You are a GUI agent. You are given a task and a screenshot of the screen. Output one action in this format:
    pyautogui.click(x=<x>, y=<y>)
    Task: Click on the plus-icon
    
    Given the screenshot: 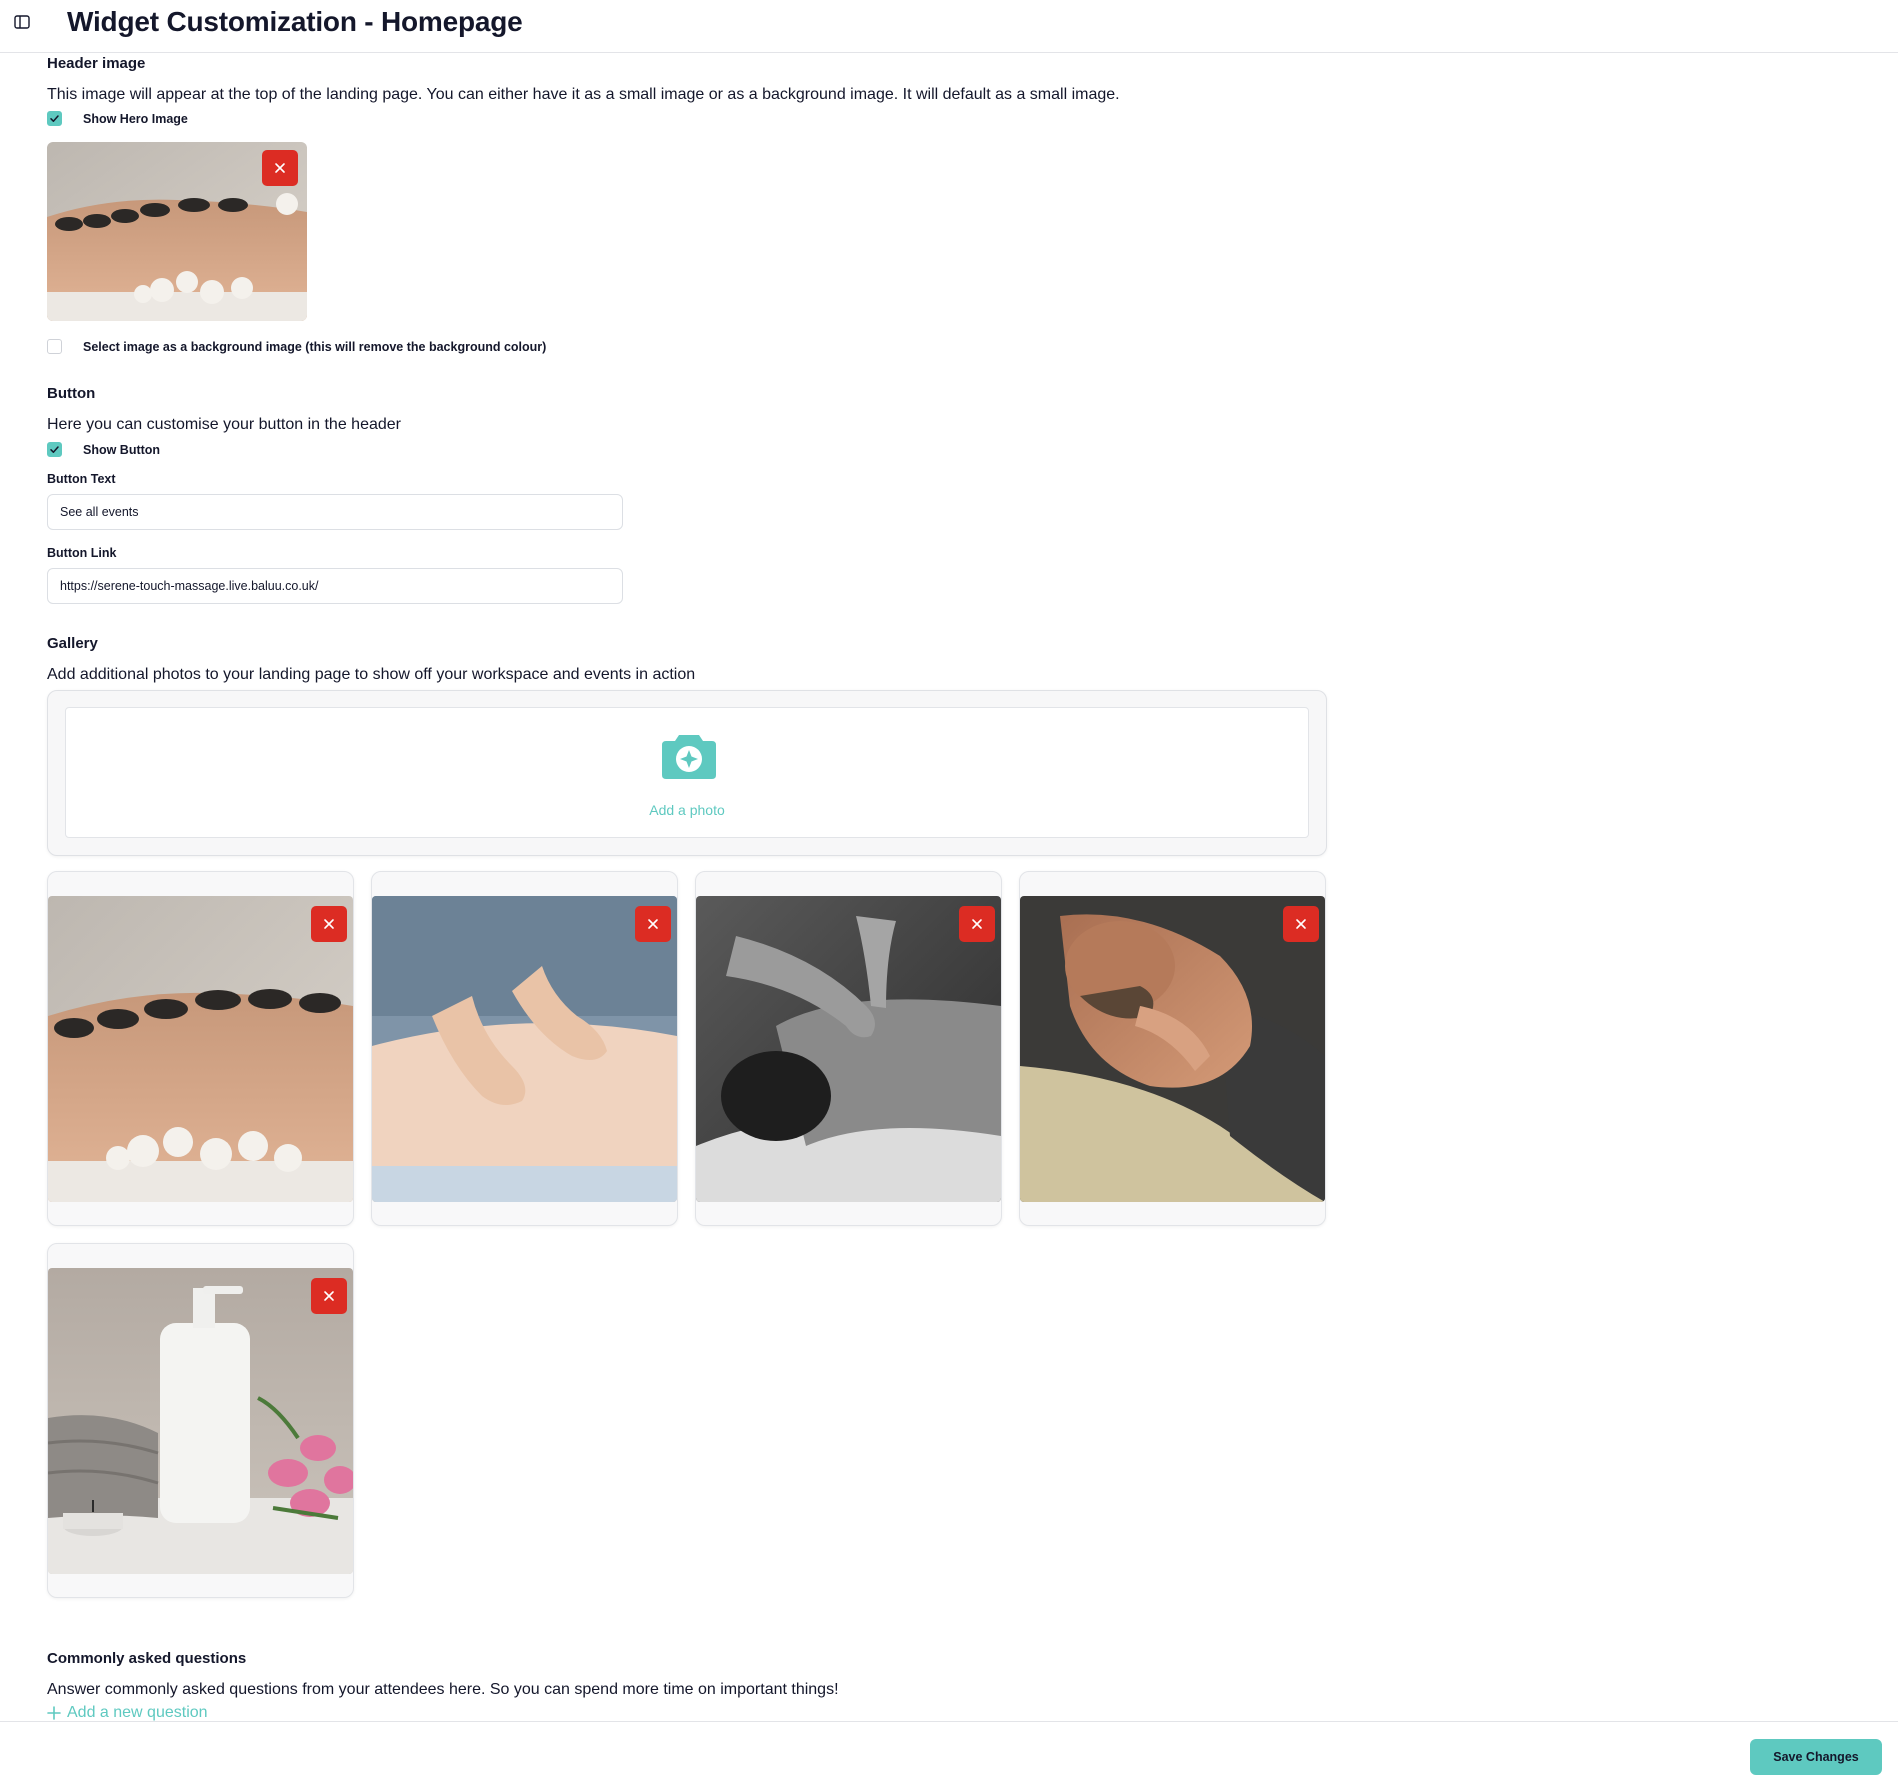 What is the action you would take?
    pyautogui.click(x=54, y=1713)
    